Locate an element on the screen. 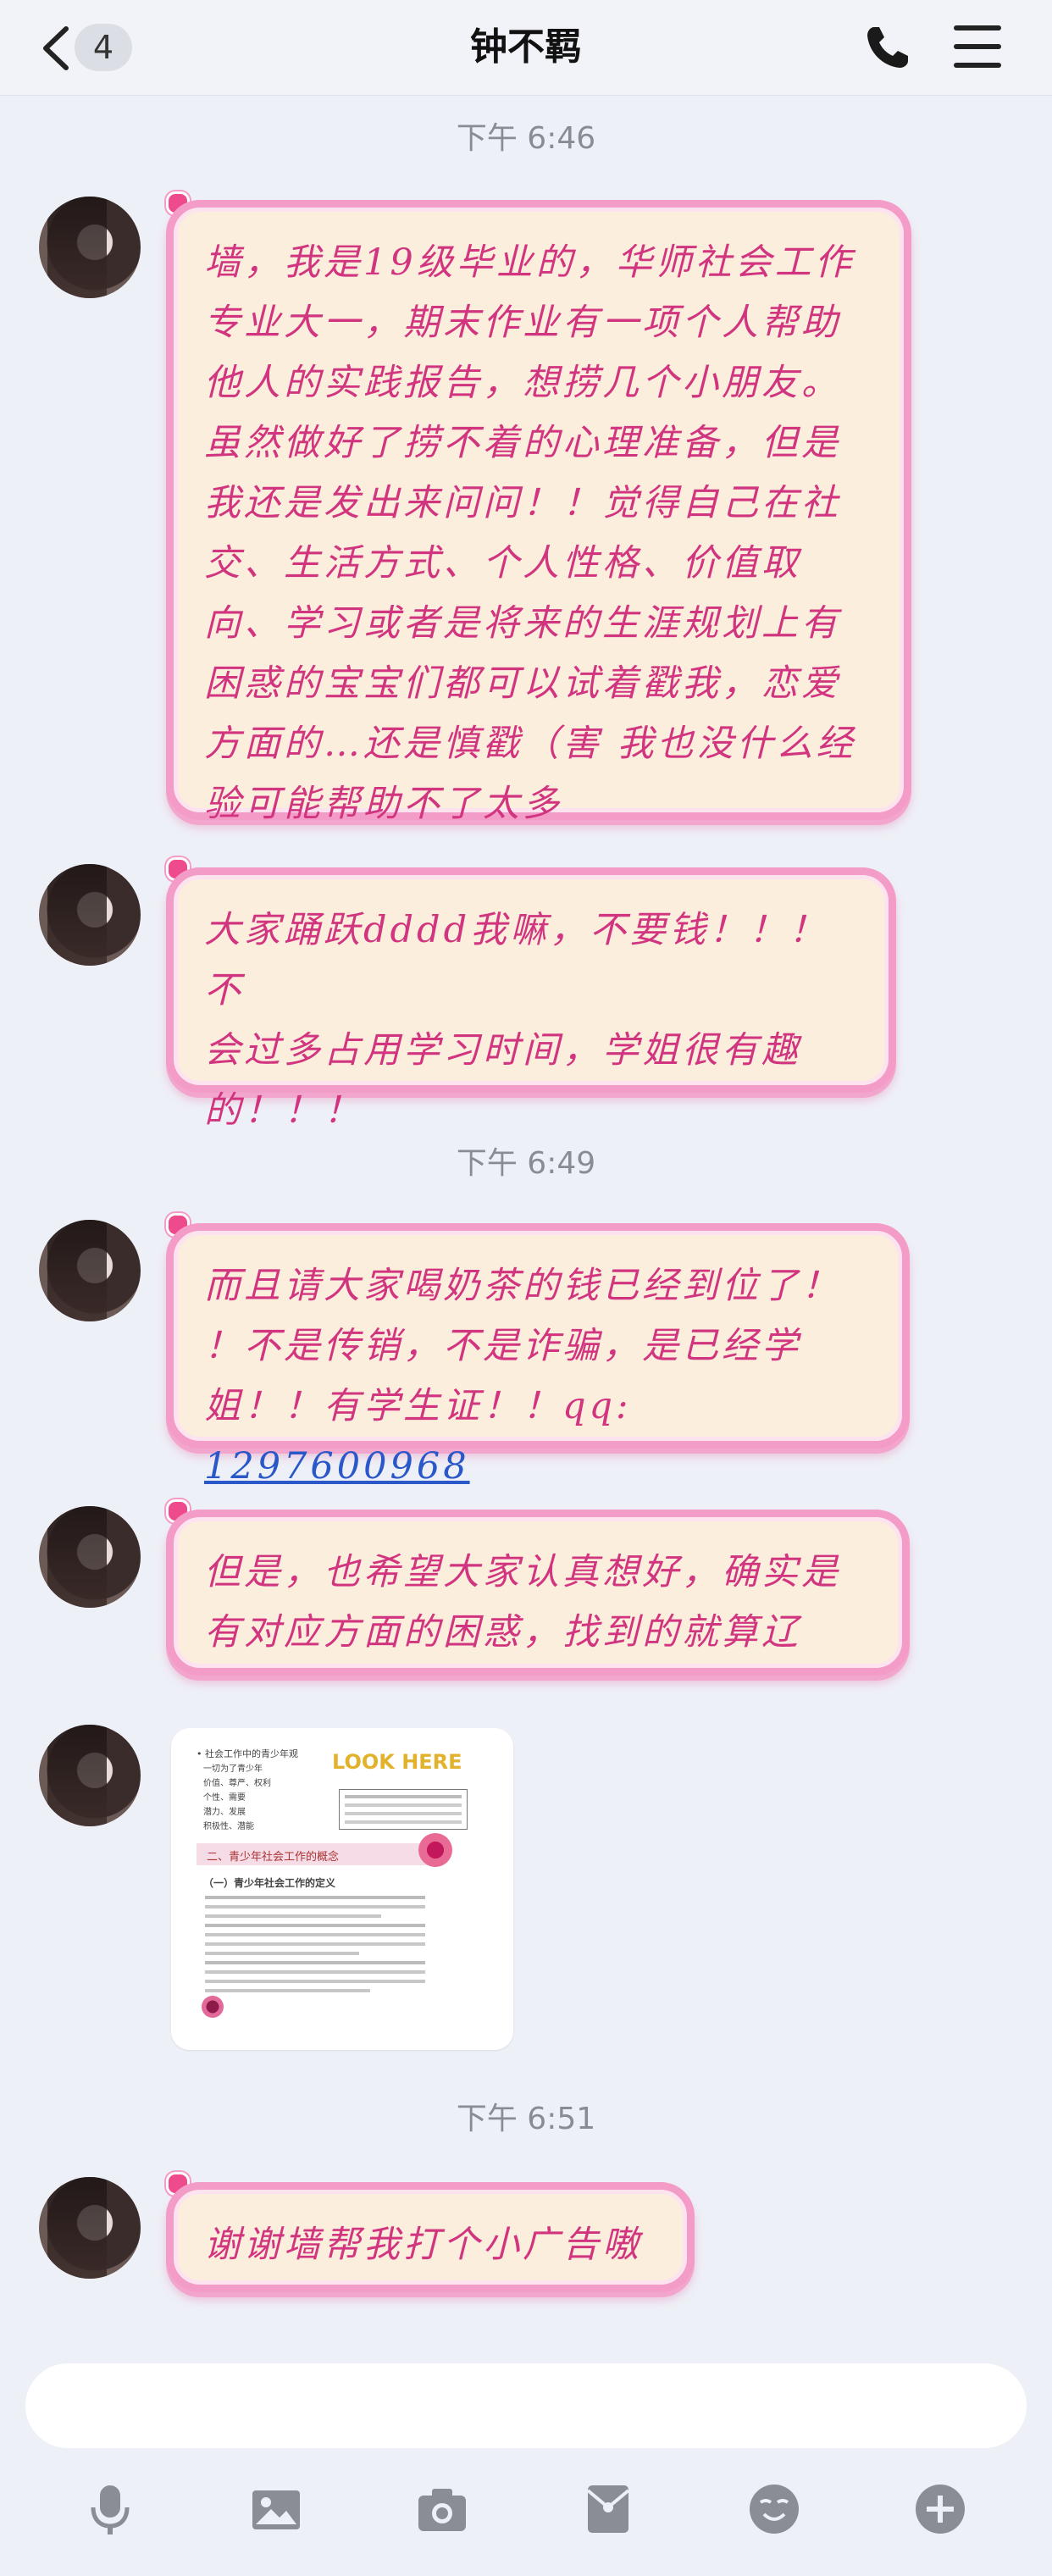 The image size is (1052, 2576). message-input is located at coordinates (526, 2405).